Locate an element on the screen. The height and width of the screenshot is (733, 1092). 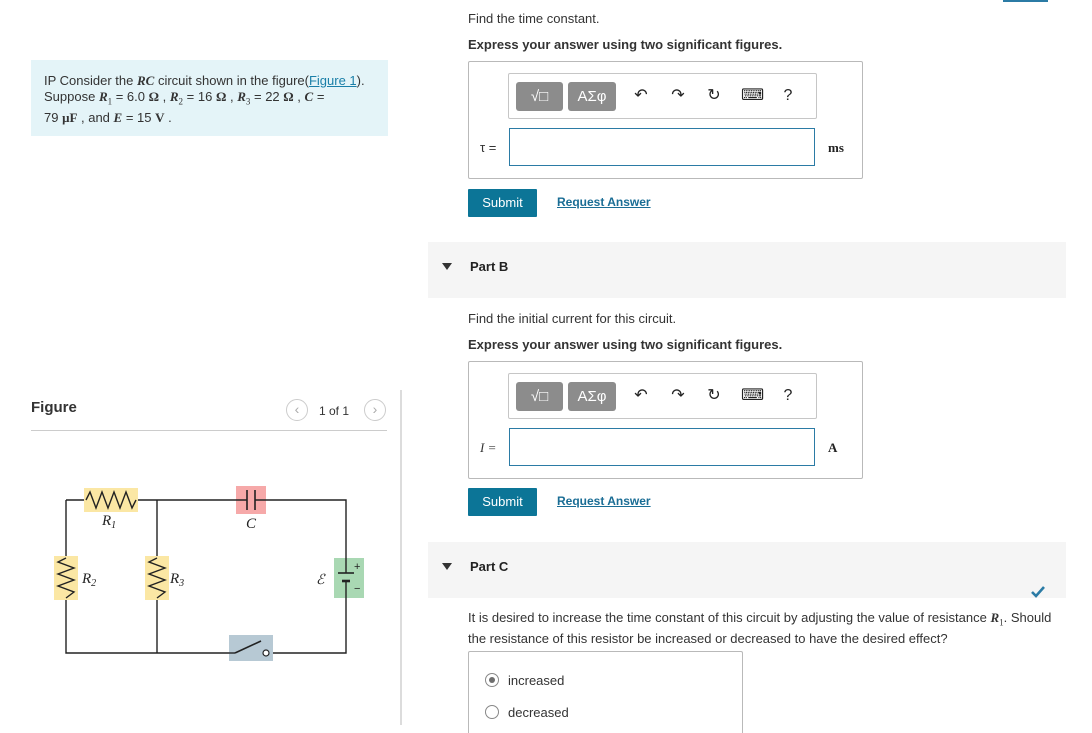
chevron-left-icon: ‹ is located at coordinates (297, 409).